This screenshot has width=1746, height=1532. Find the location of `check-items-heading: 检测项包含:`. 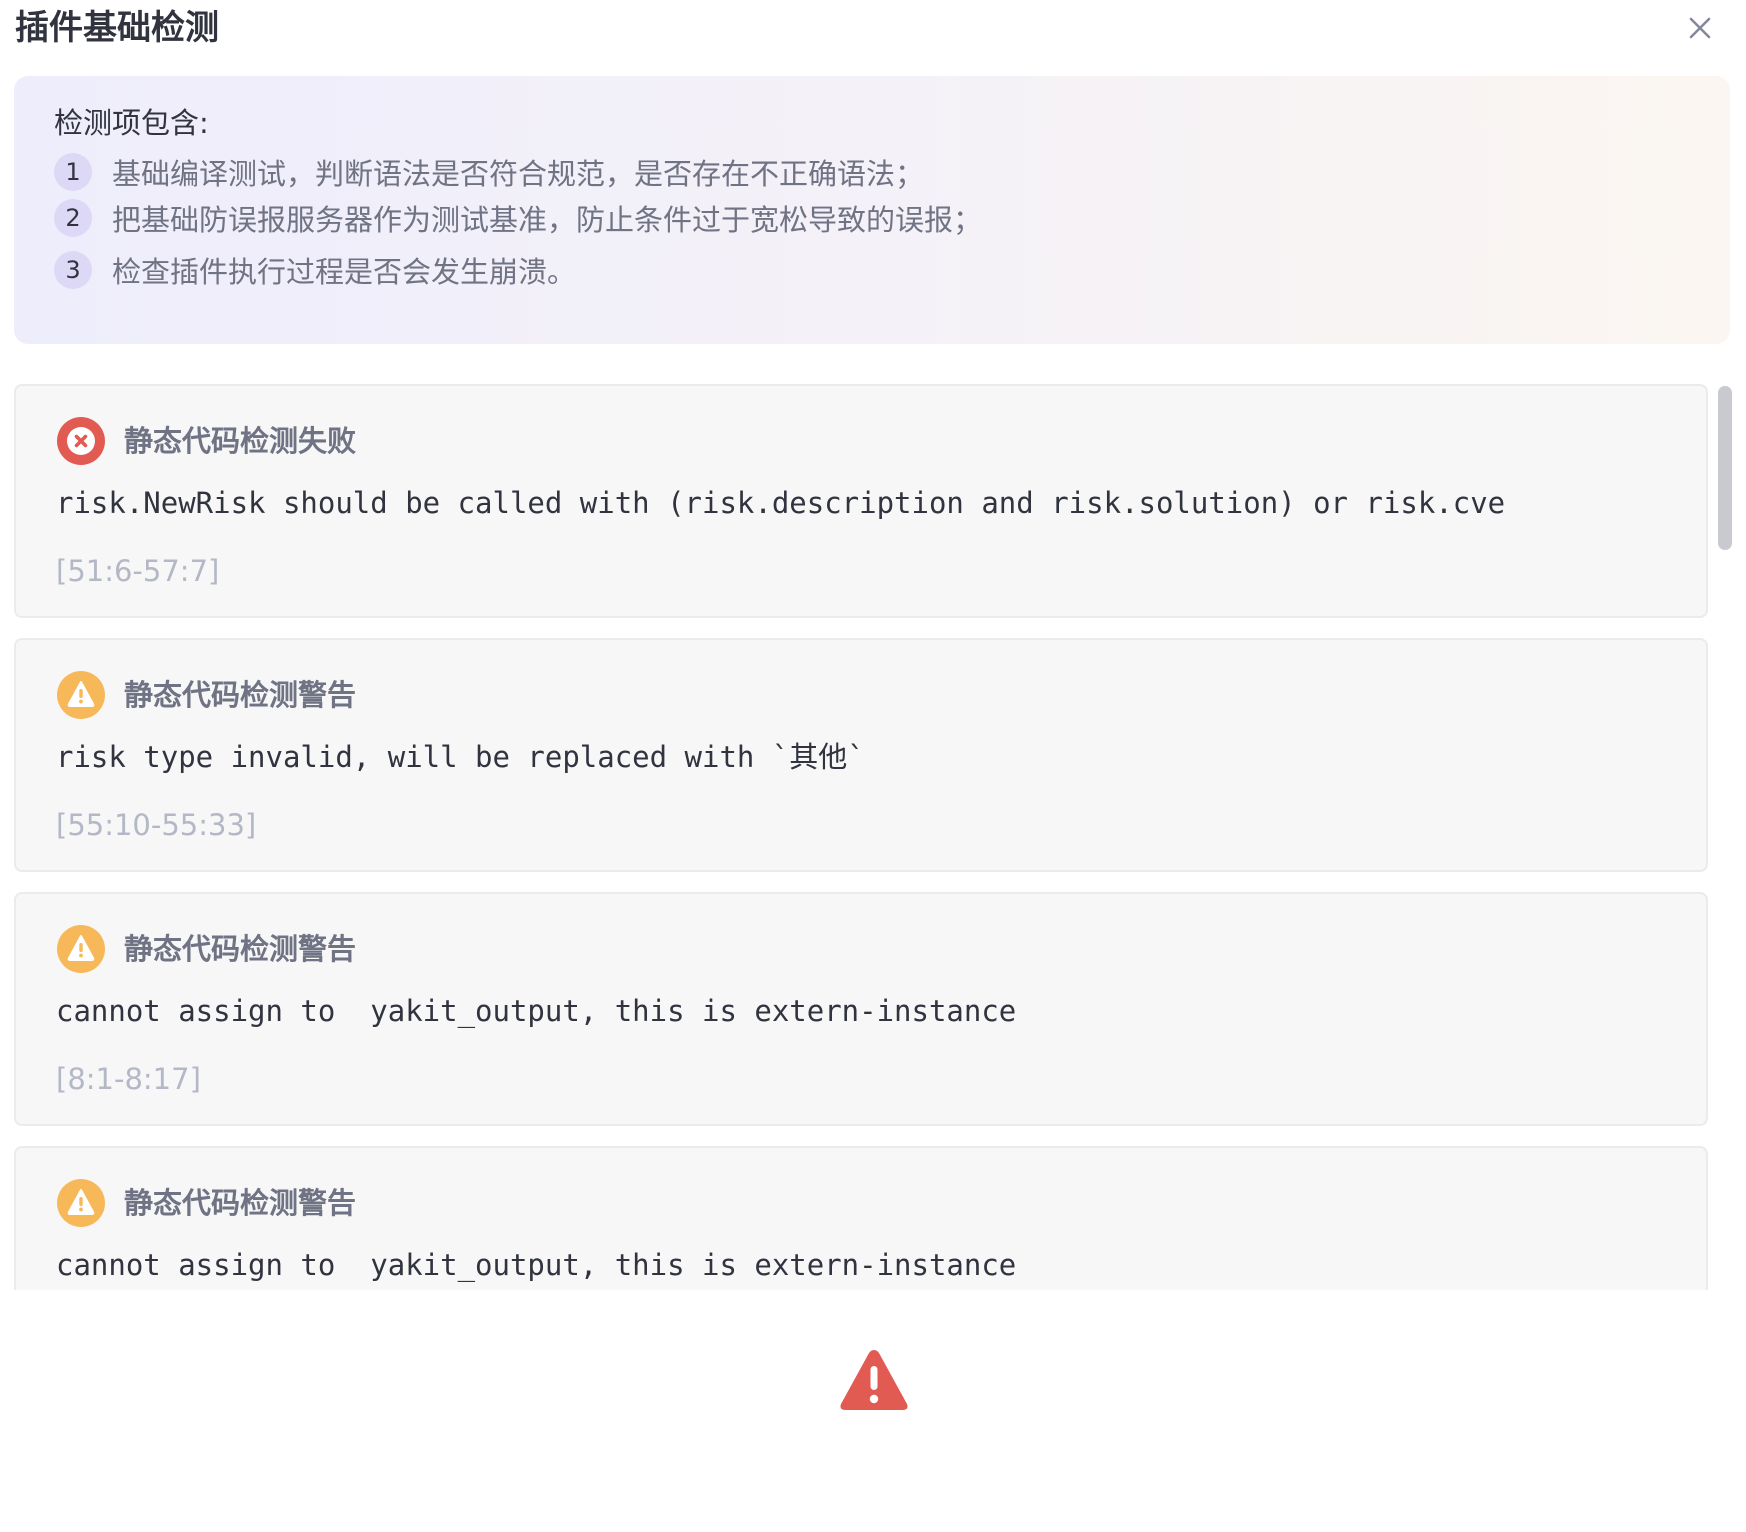

check-items-heading: 检测项包含: is located at coordinates (131, 123).